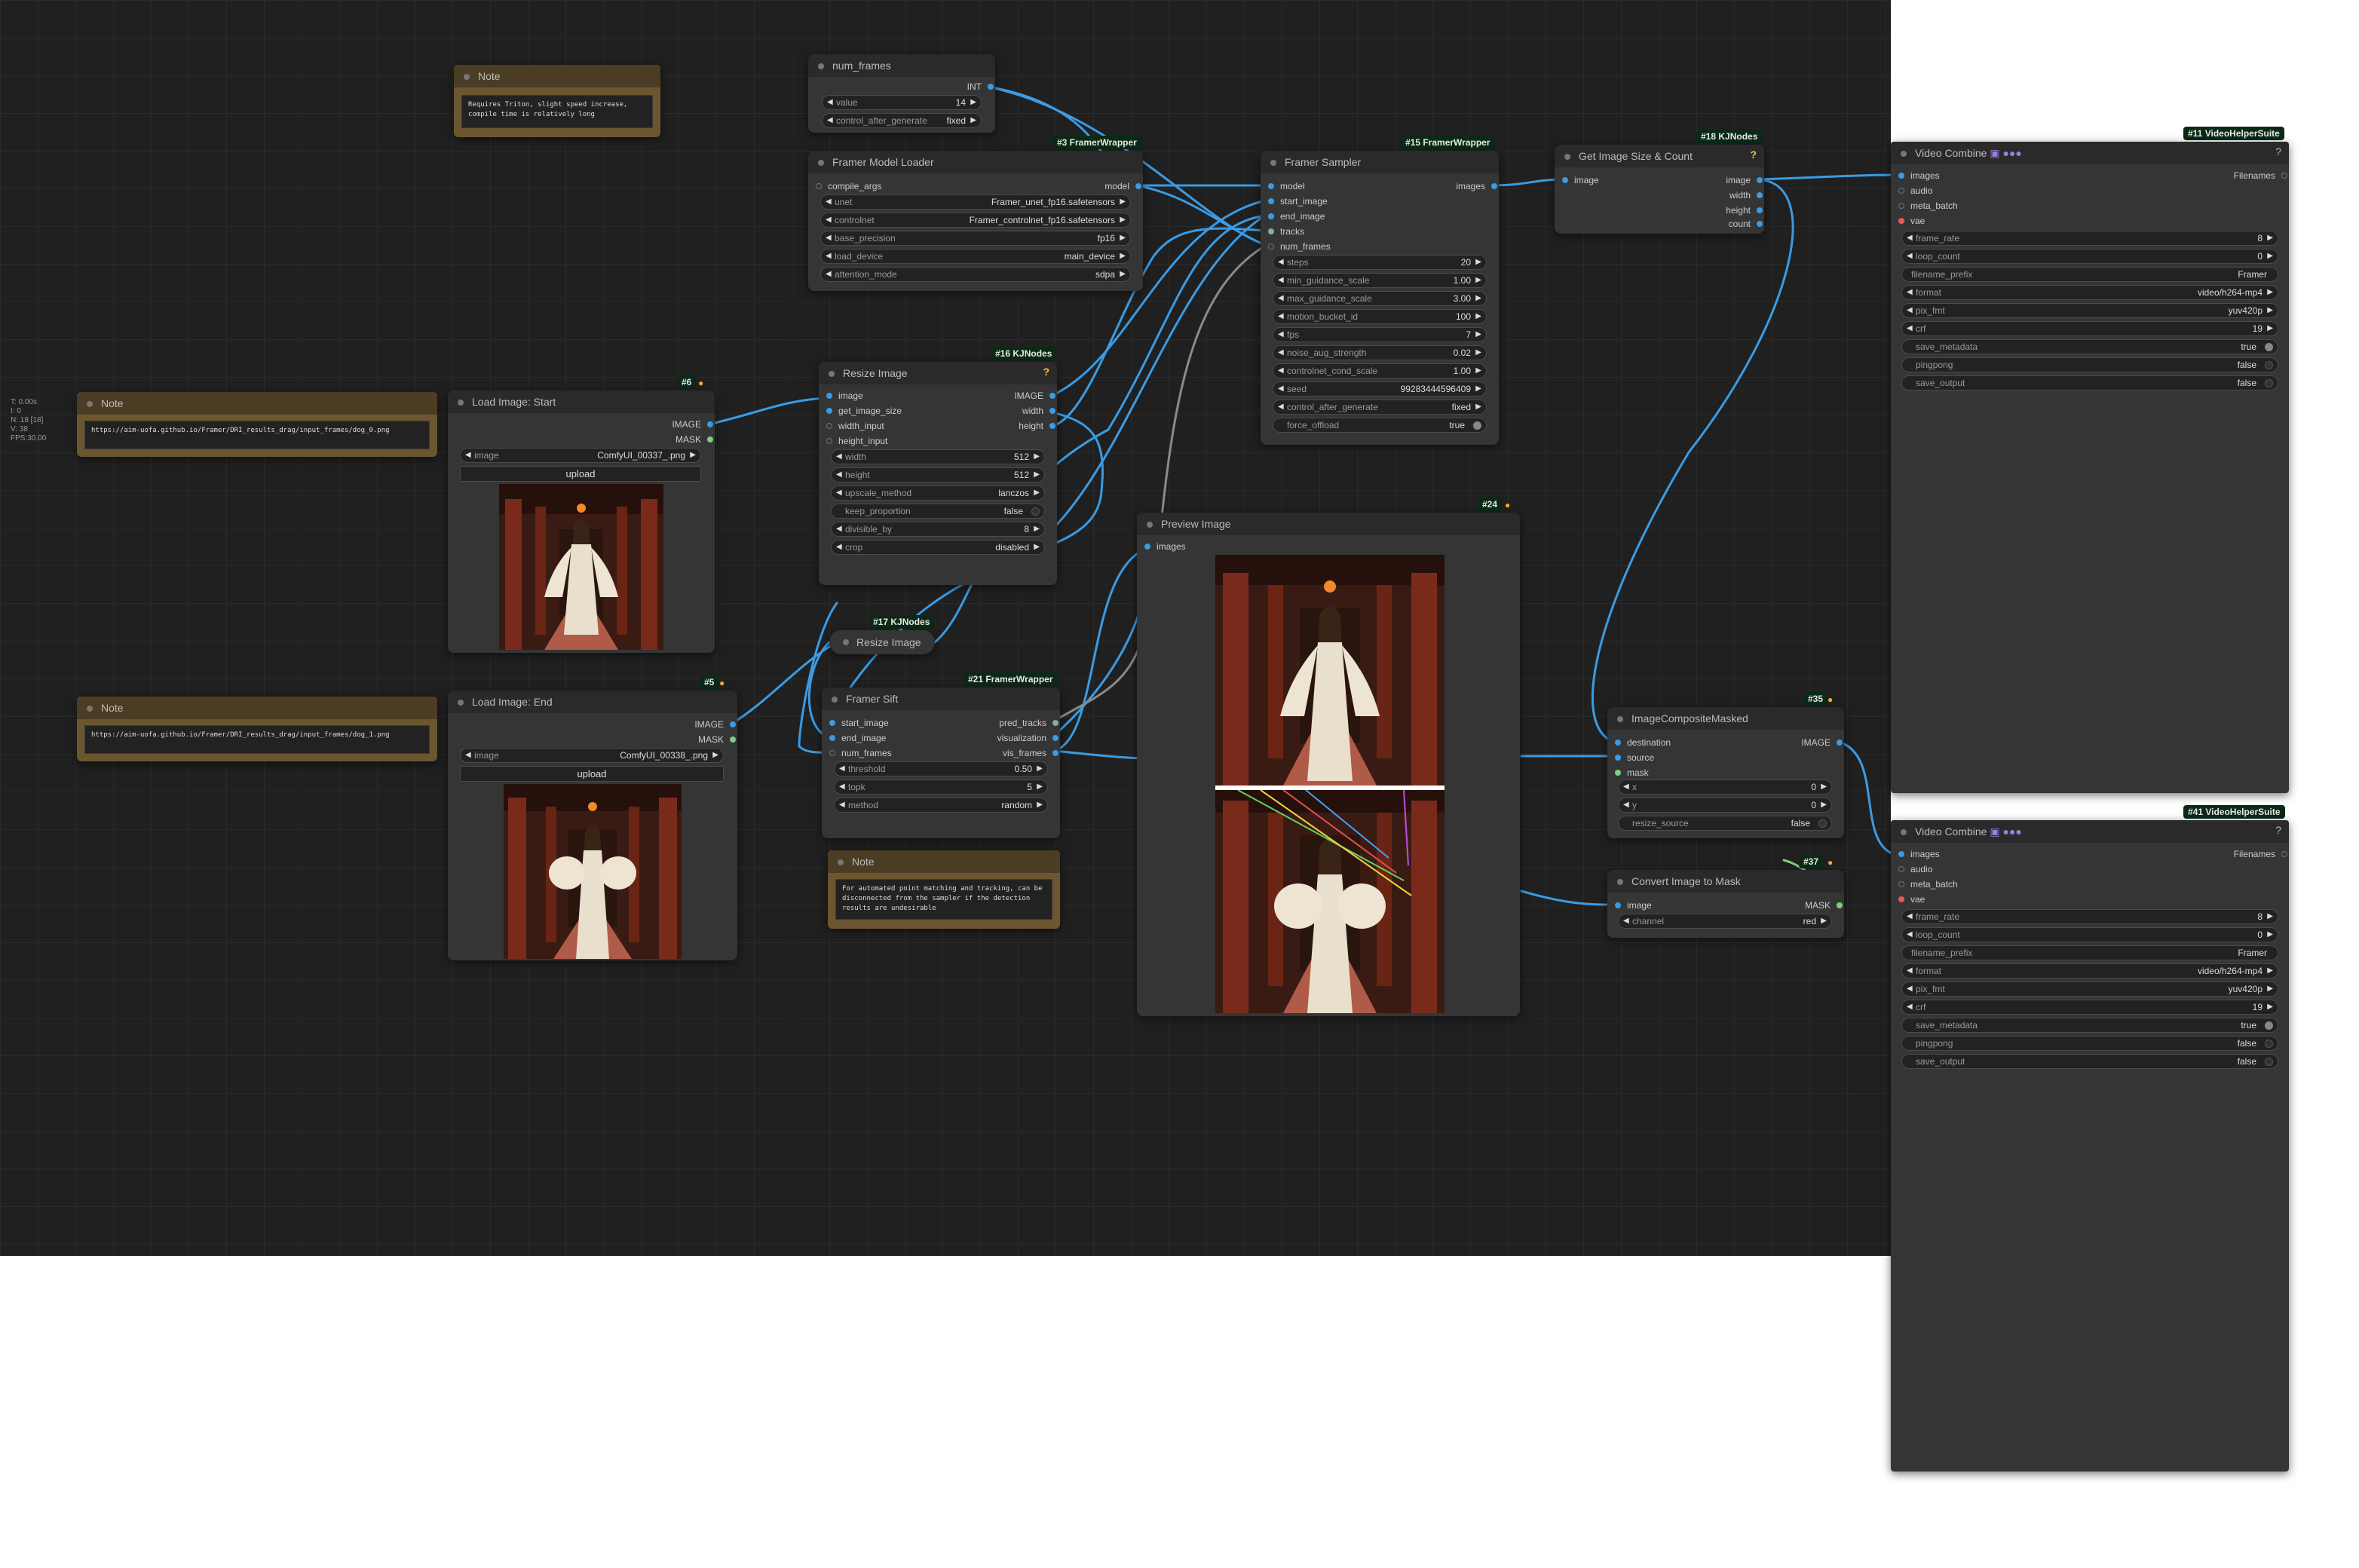  I want to click on widget-max-guidance-scale: ◀ max_guidance_scale 3.00 ▶, so click(1380, 298).